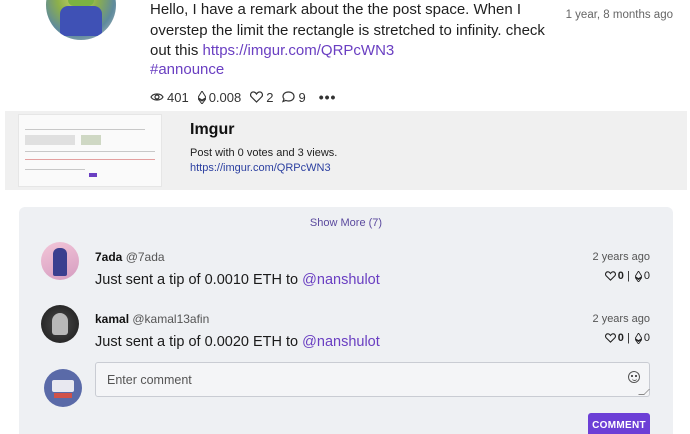 This screenshot has height=434, width=690. I want to click on eth-stat: 0.008, so click(219, 97).